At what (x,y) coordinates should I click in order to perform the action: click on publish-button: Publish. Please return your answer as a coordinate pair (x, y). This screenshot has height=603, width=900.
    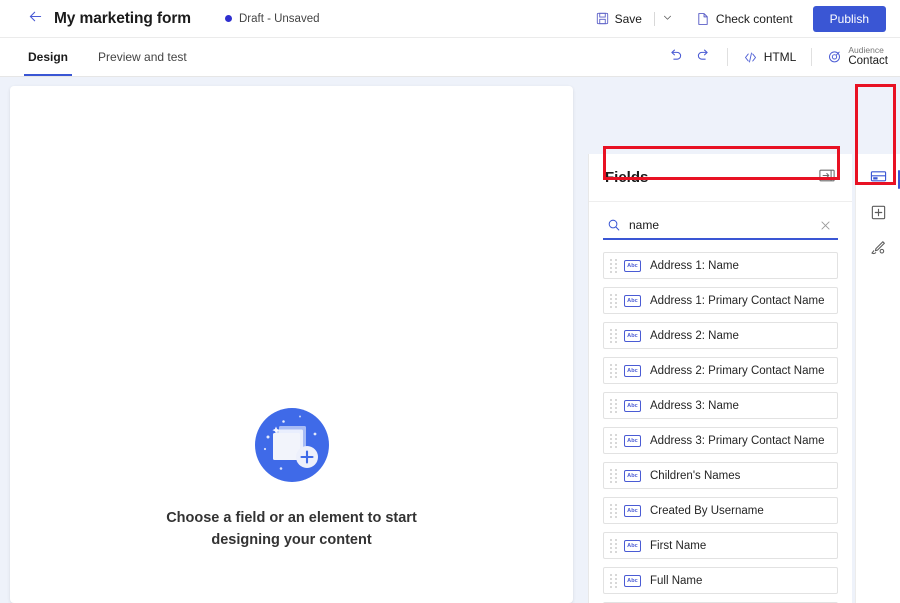
    Looking at the image, I should click on (849, 18).